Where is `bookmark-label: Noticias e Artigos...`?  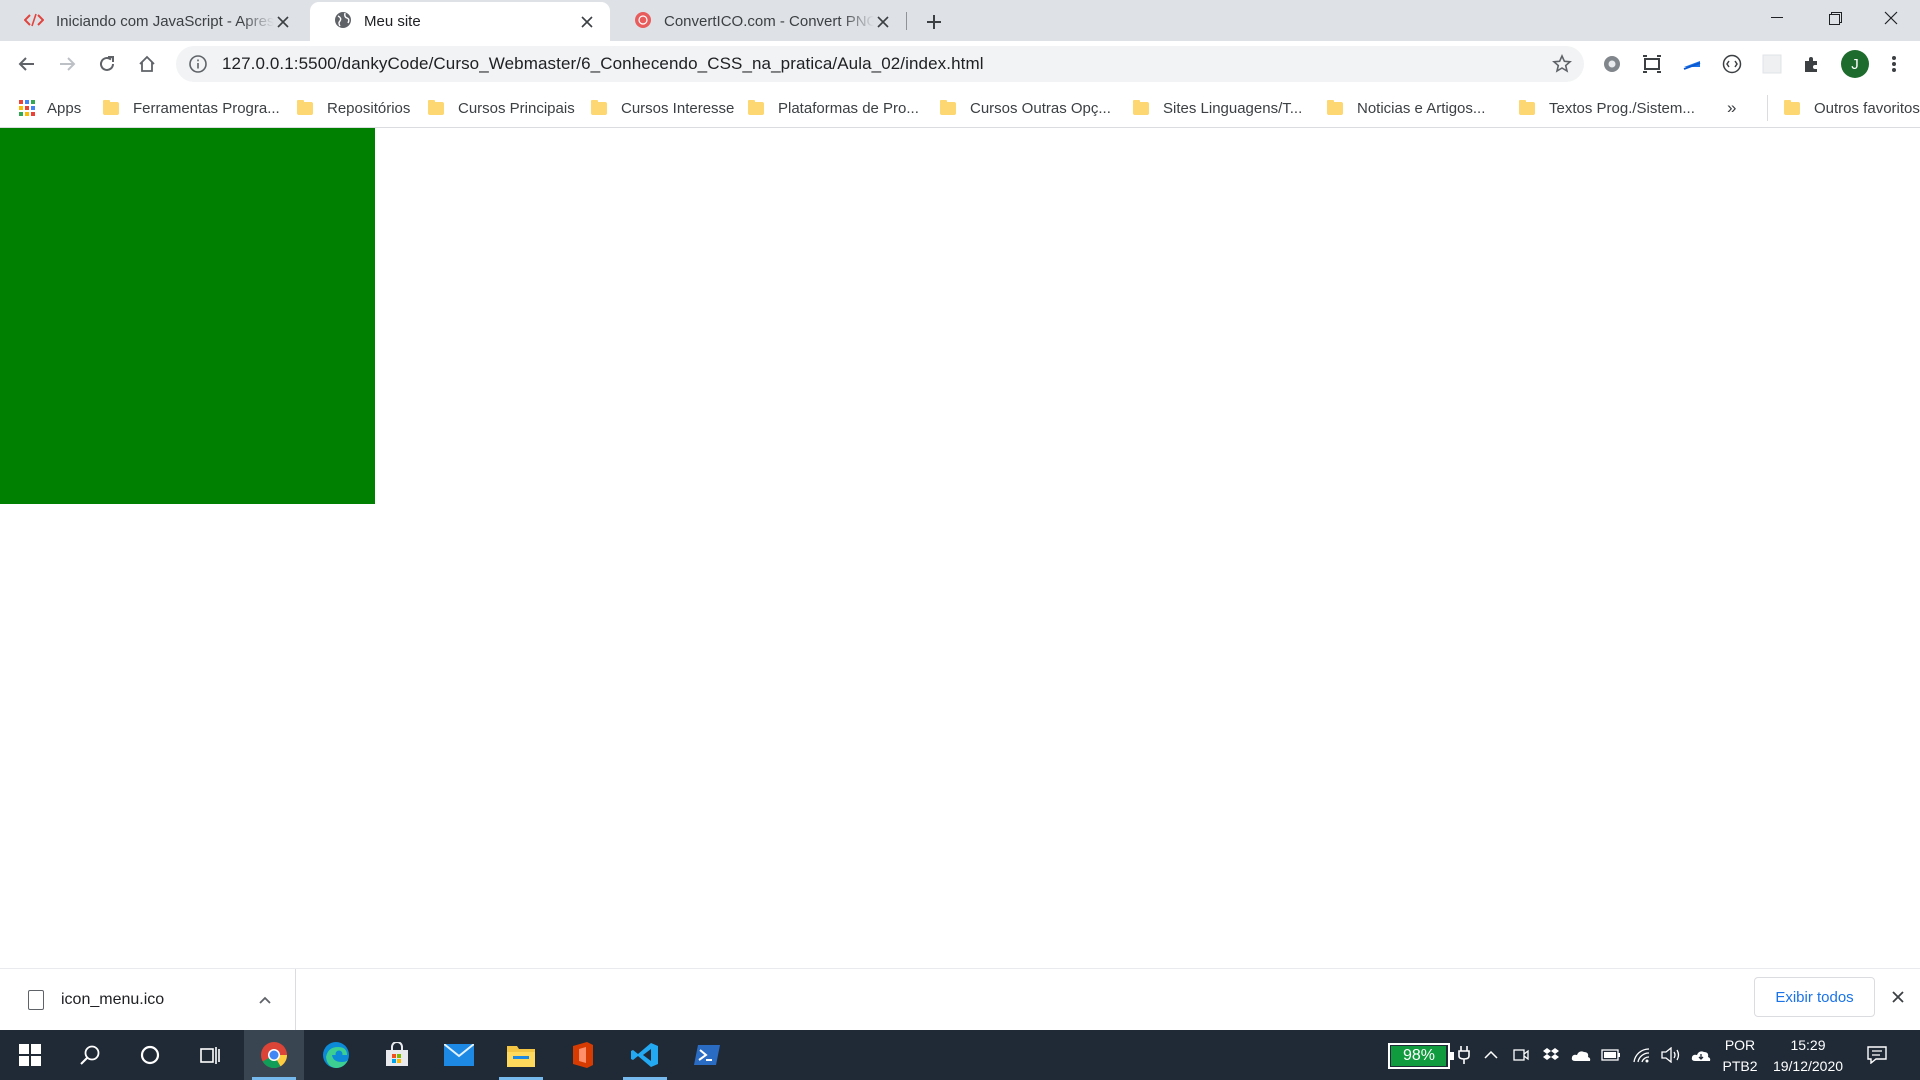 bookmark-label: Noticias e Artigos... is located at coordinates (1421, 108).